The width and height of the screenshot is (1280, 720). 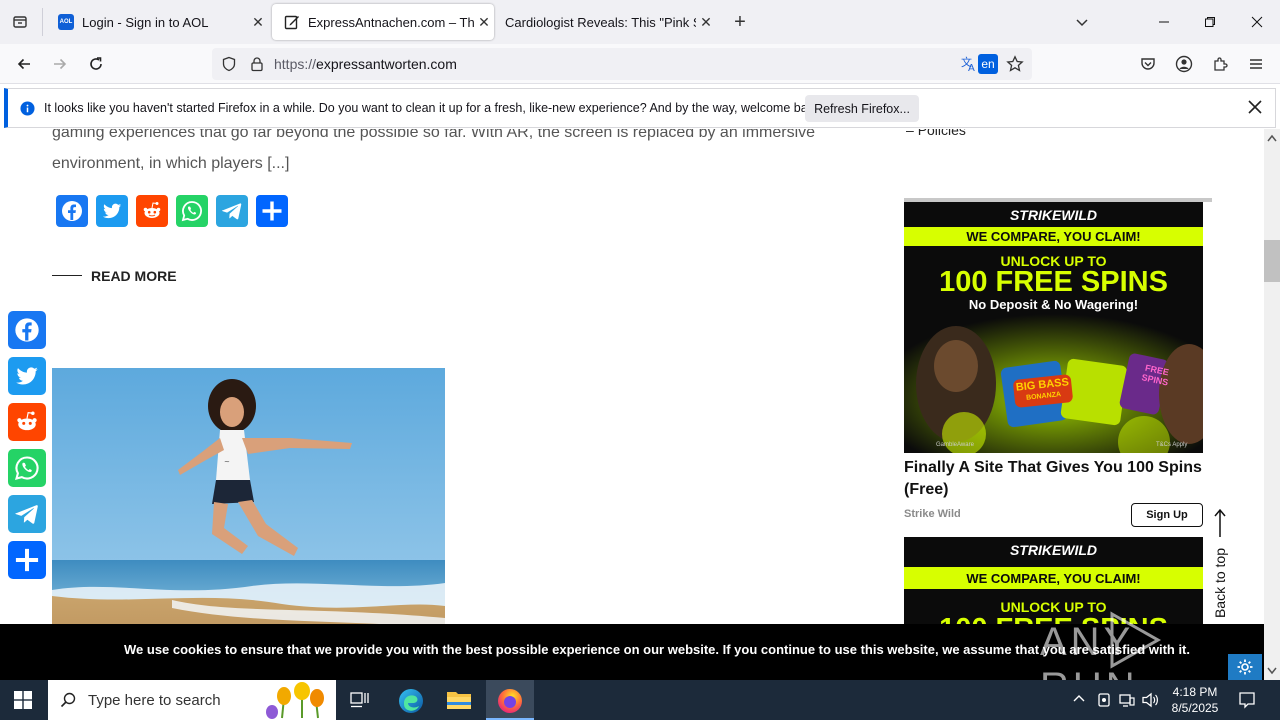 I want to click on chevron-down-icon, so click(x=1082, y=22).